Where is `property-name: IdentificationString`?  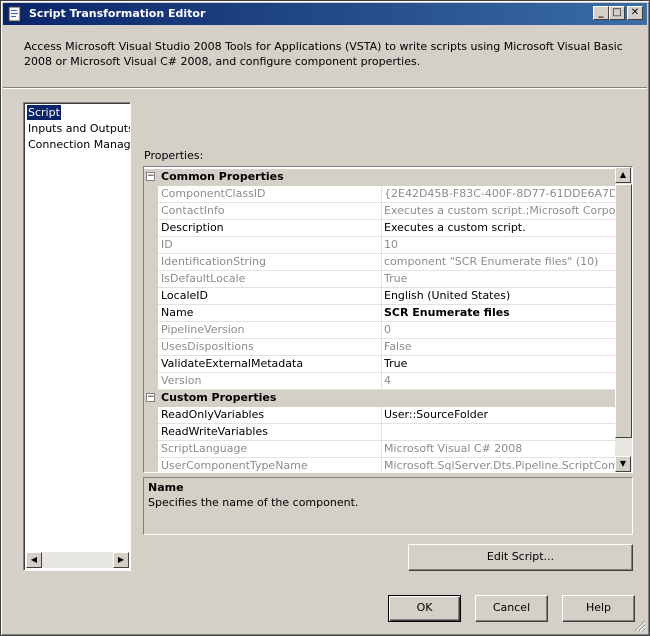
property-name: IdentificationString is located at coordinates (270, 262).